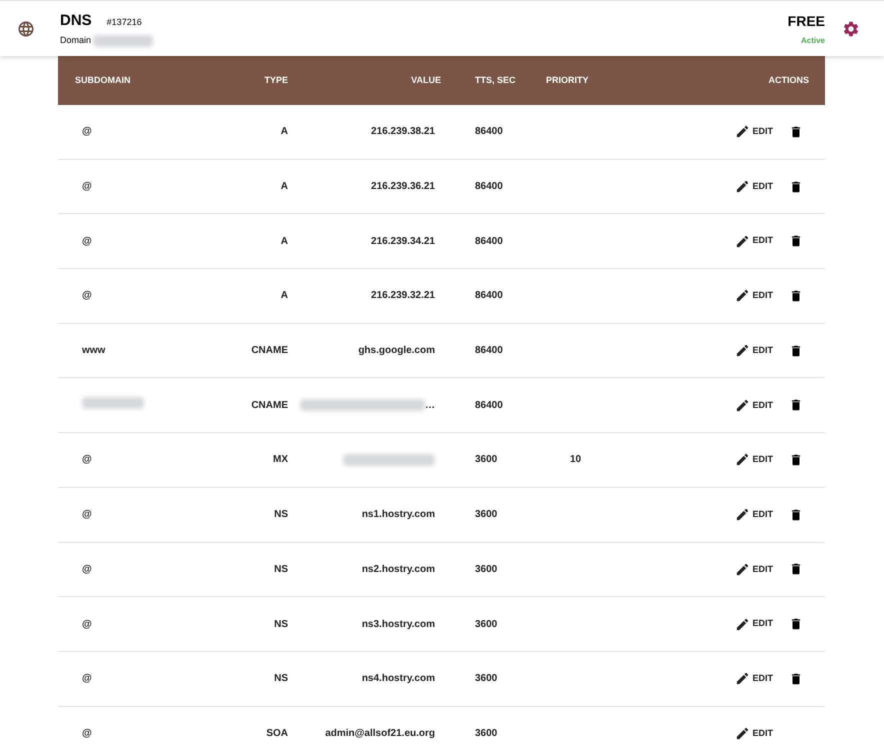 The height and width of the screenshot is (744, 884). Describe the element at coordinates (403, 296) in the screenshot. I see `value-cell-text: 216.239.32.21` at that location.